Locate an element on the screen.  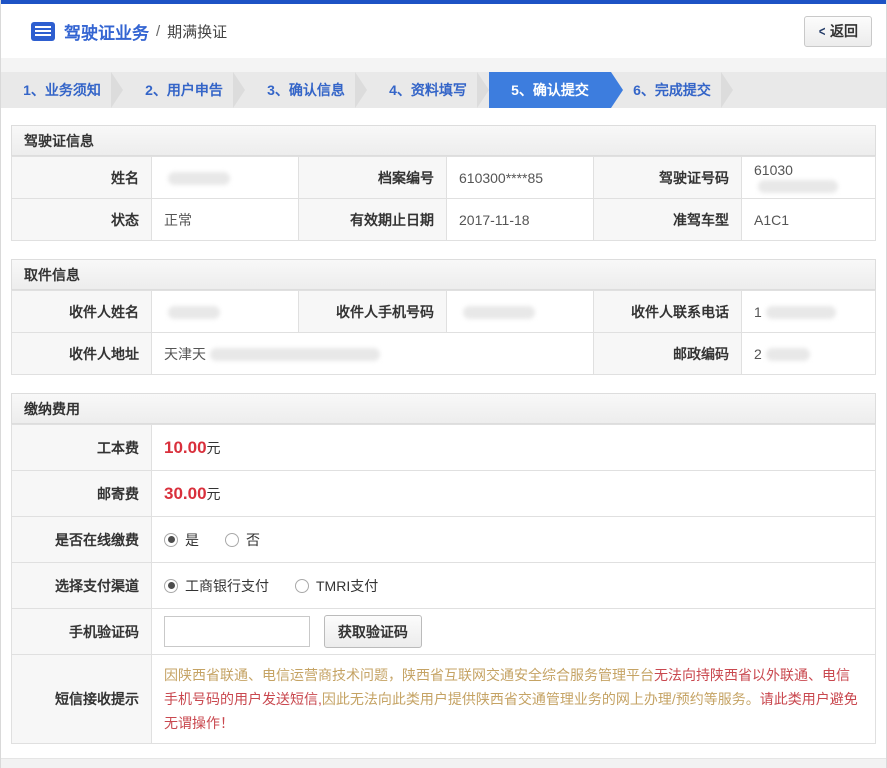
file-no-label: 档案编号 is located at coordinates (372, 177).